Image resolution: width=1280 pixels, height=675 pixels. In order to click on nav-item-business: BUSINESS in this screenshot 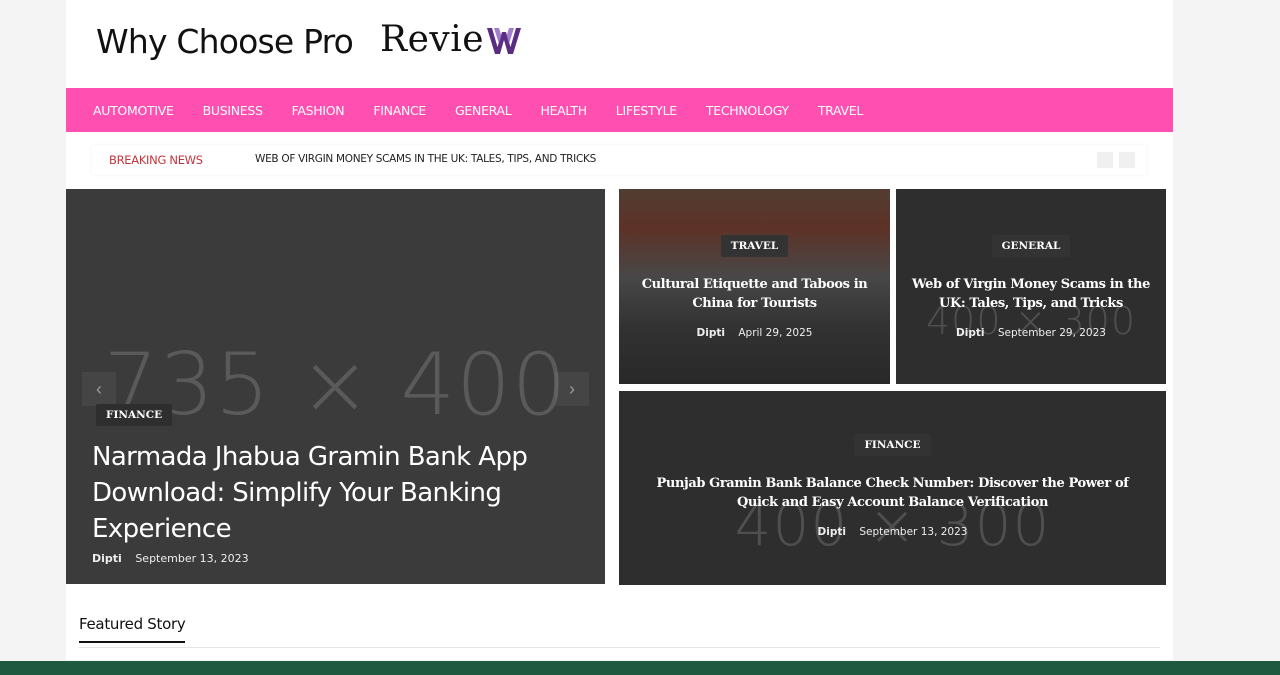, I will do `click(233, 110)`.